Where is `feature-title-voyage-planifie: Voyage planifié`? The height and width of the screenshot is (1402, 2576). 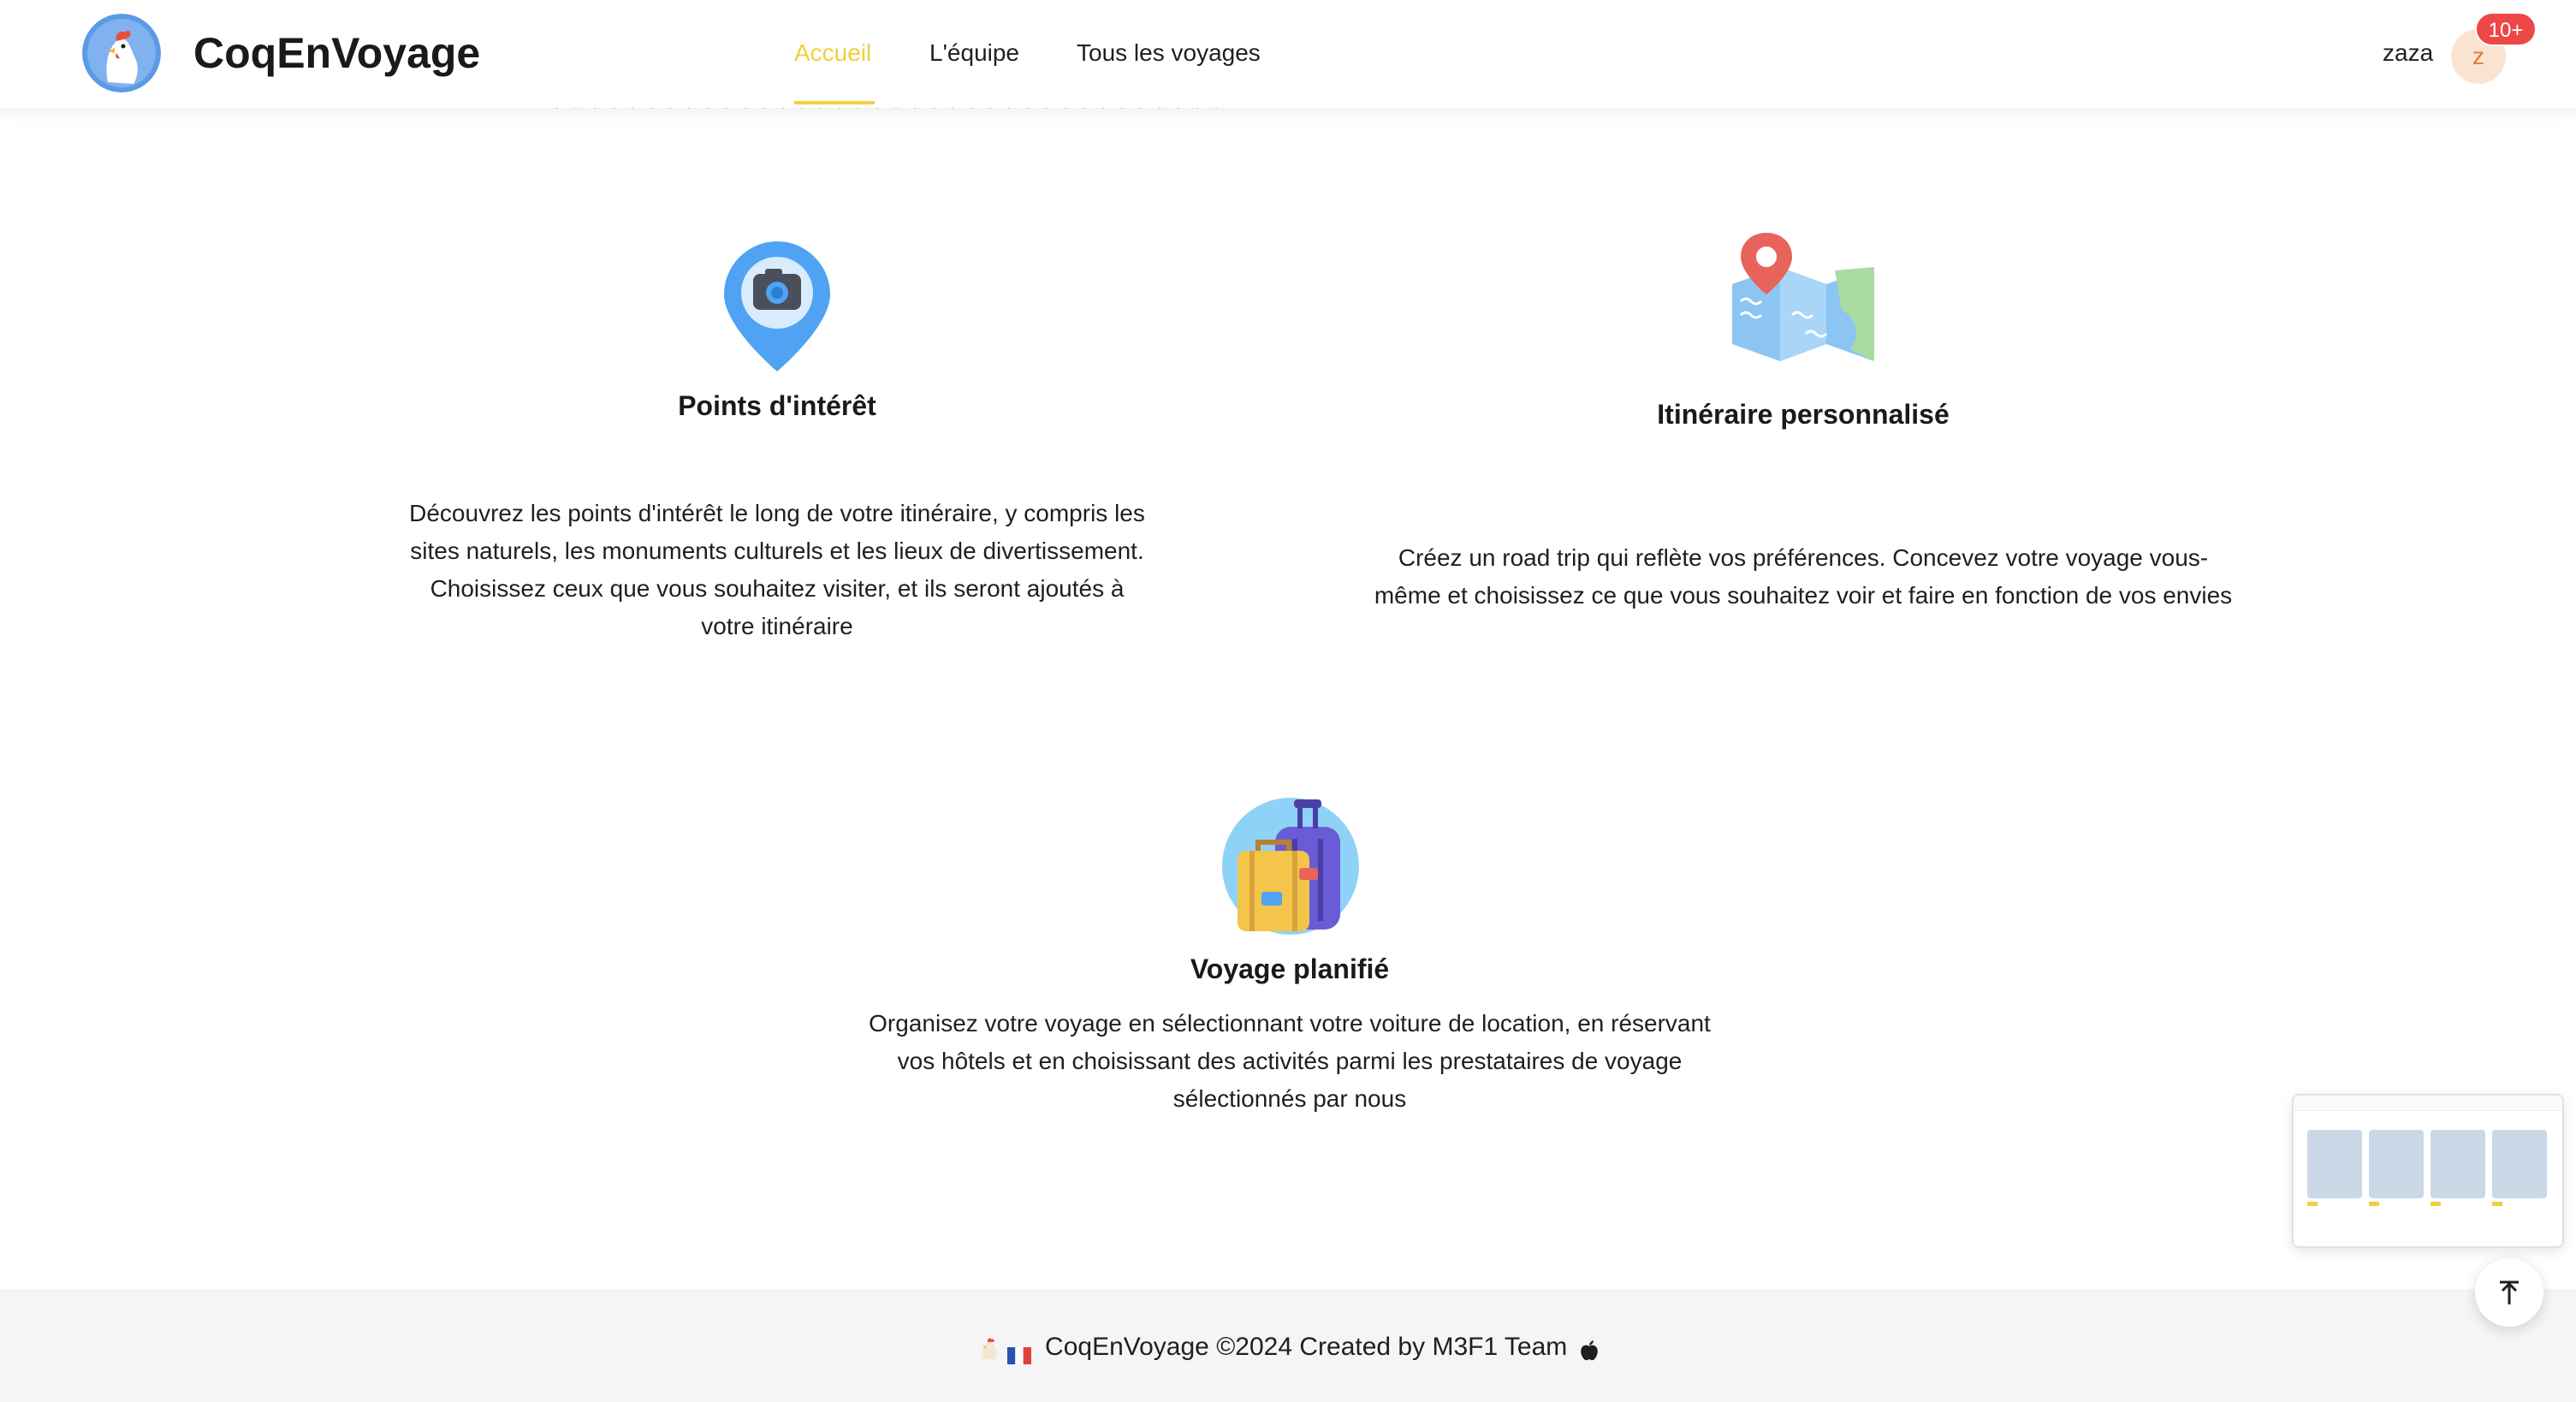 feature-title-voyage-planifie: Voyage planifié is located at coordinates (1290, 969).